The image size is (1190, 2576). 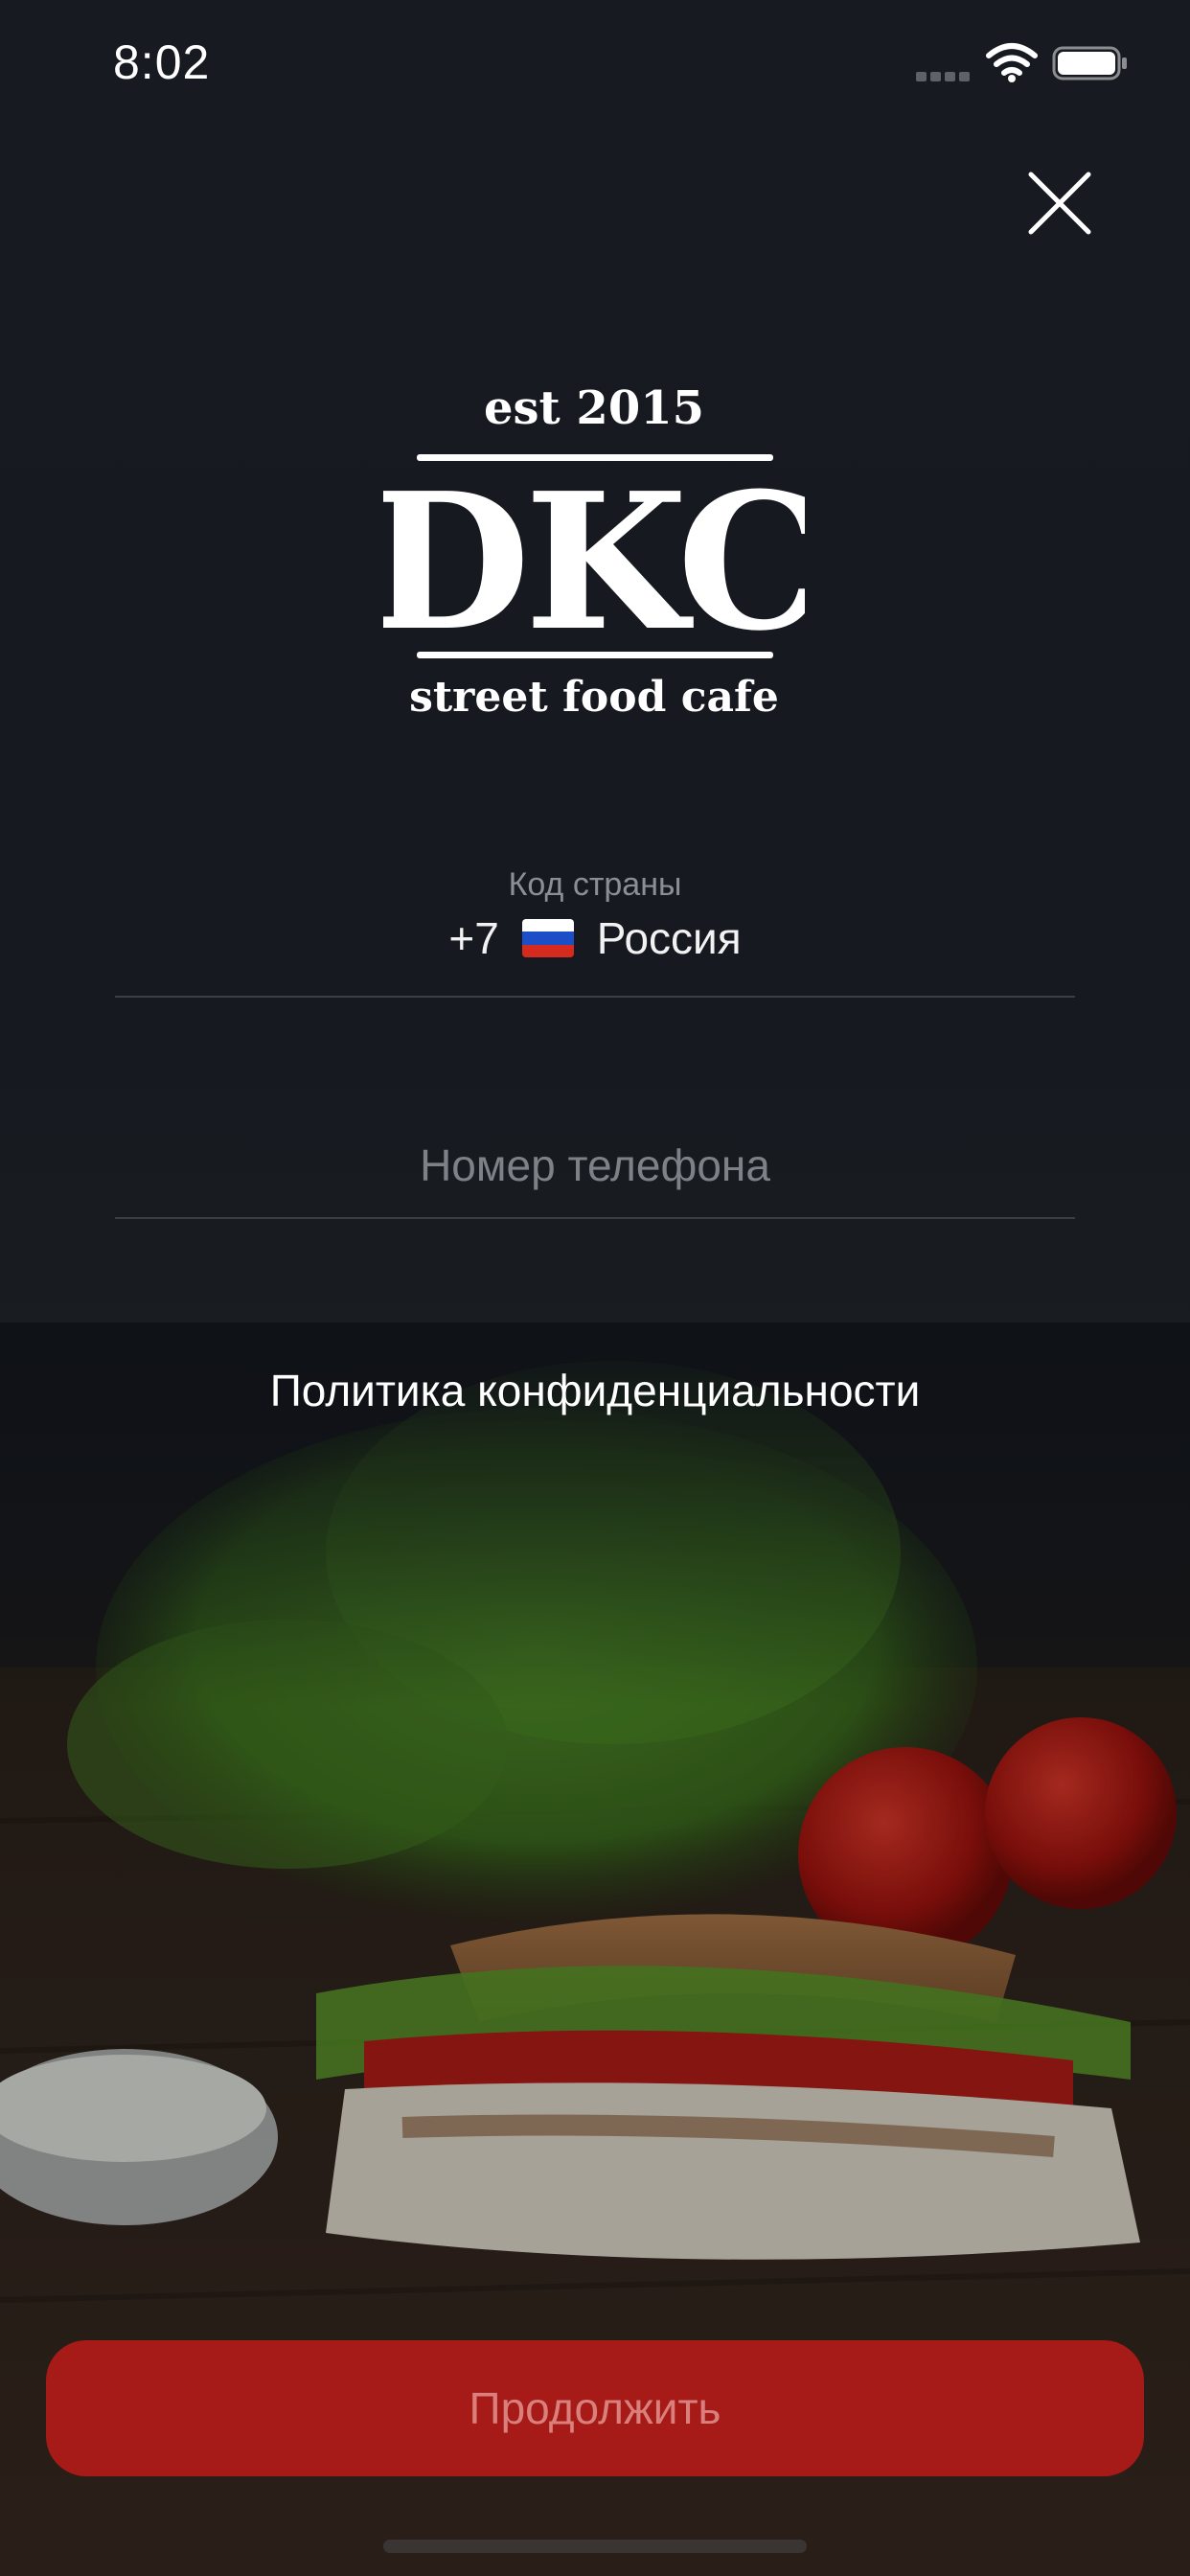 I want to click on country-code-selector: +7 Россия, so click(x=595, y=938).